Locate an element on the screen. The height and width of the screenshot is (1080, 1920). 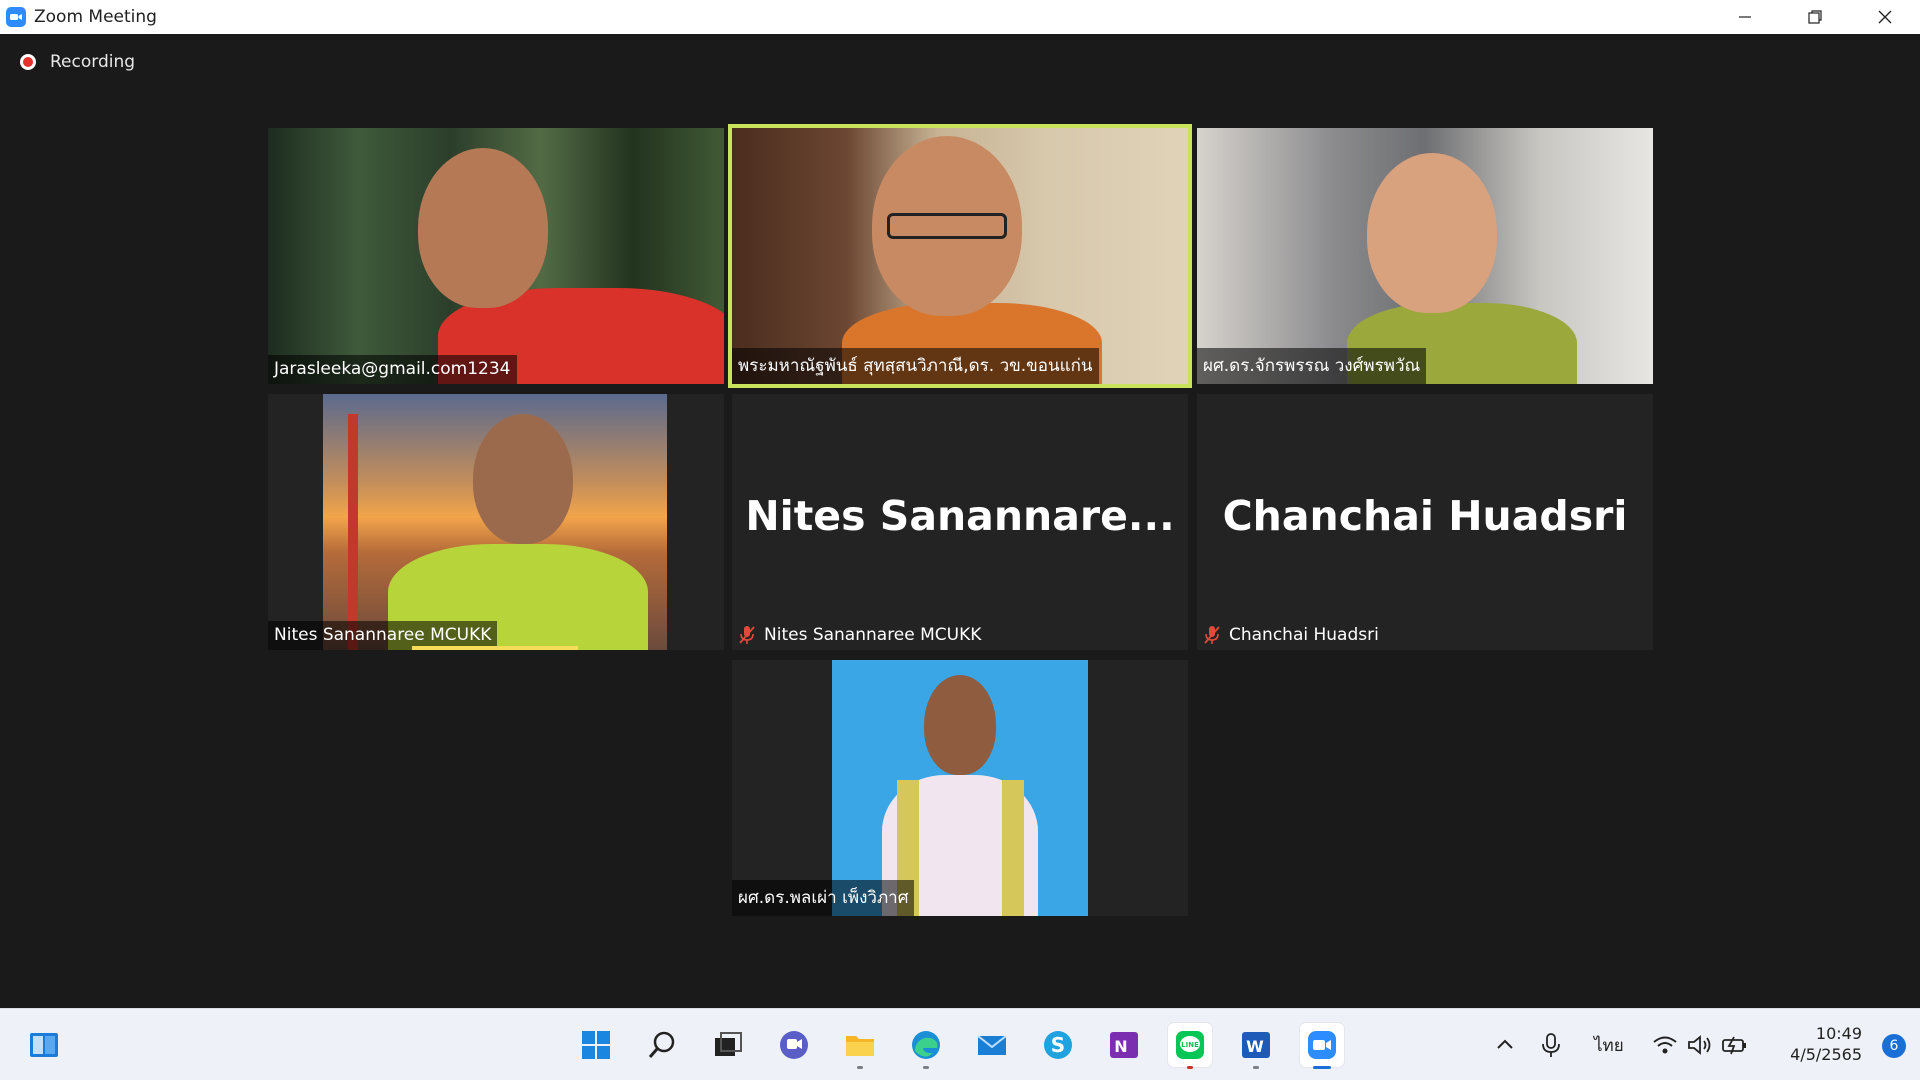
widgets-button is located at coordinates (44, 1045).